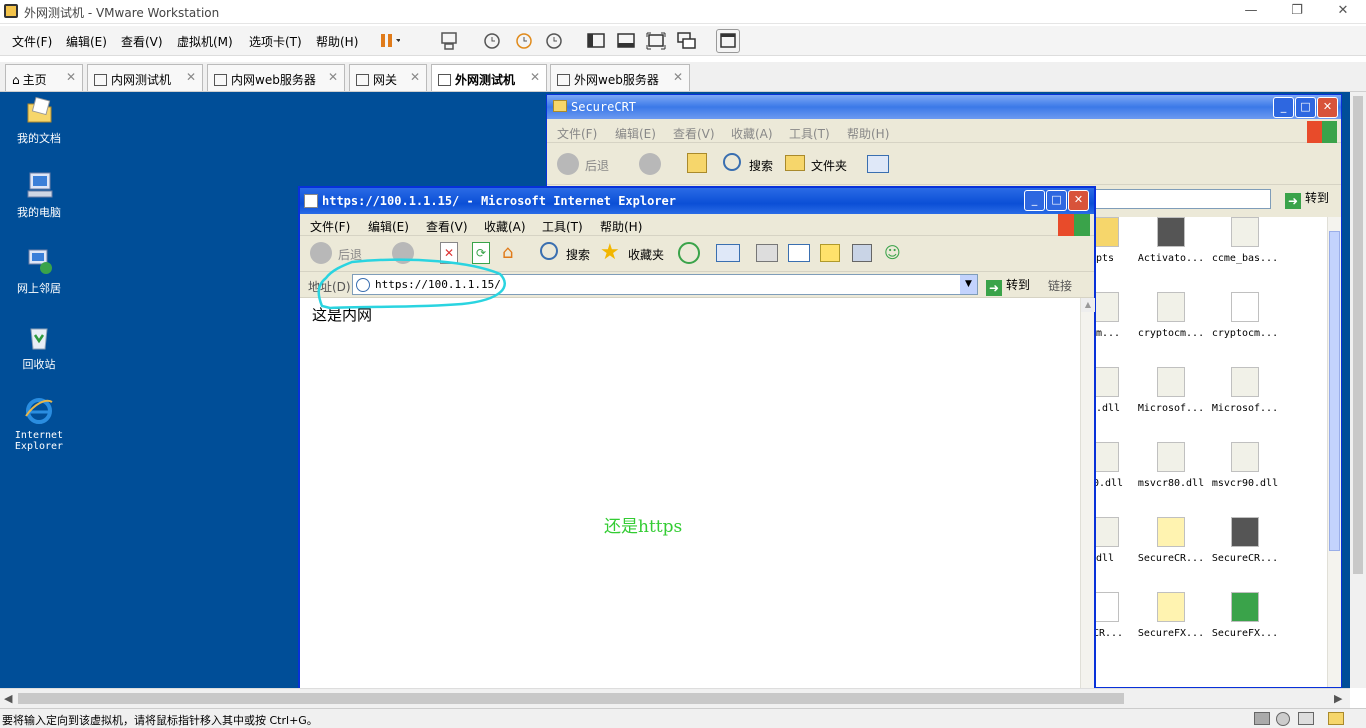 Image resolution: width=1366 pixels, height=728 pixels. I want to click on maximize-button: □, so click(1305, 107).